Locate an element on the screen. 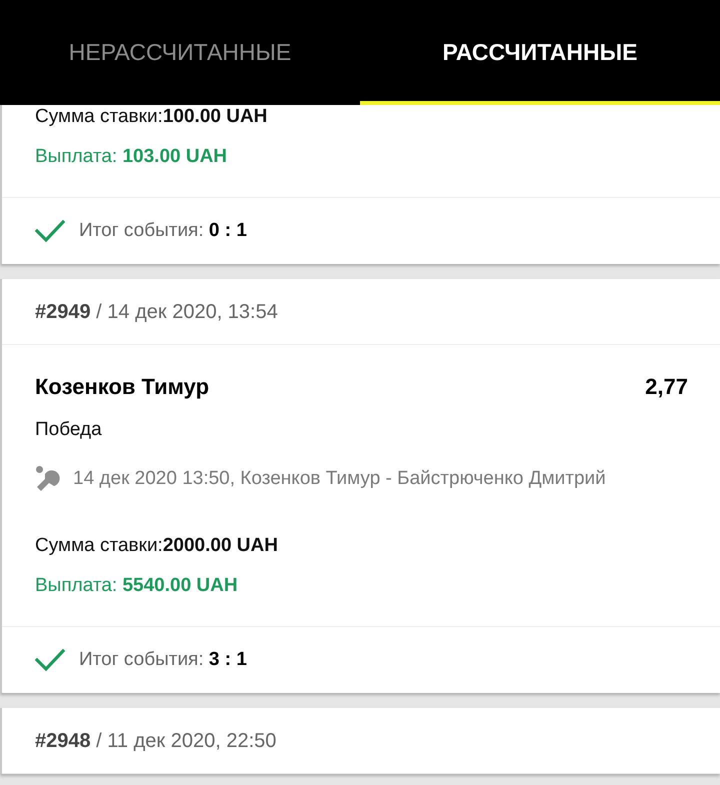 This screenshot has width=720, height=785. payout-text: Выплата: 103.00 UAH is located at coordinates (131, 157).